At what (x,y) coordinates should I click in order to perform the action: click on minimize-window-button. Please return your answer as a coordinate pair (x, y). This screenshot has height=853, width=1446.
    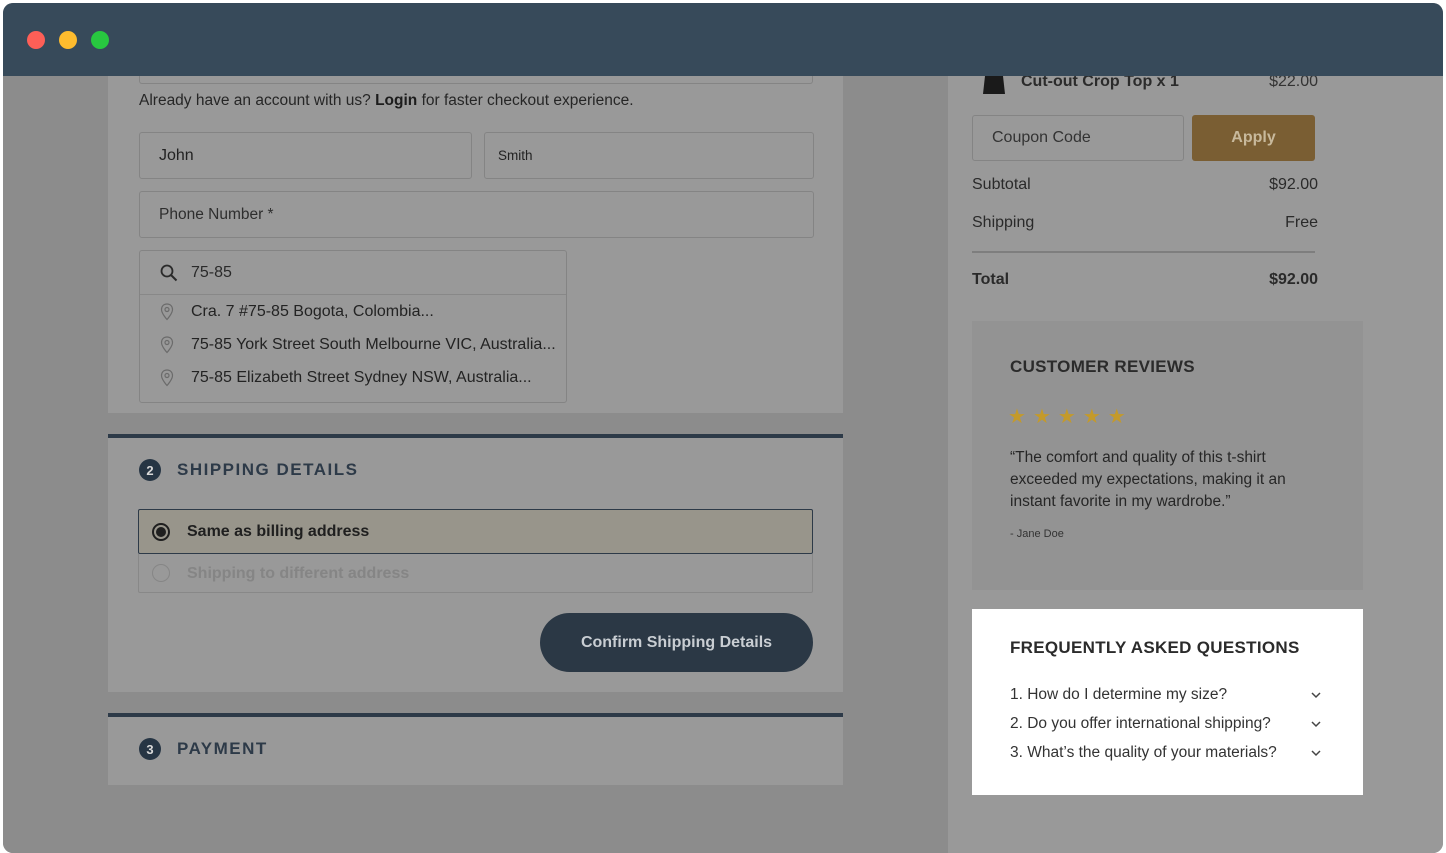
    Looking at the image, I should click on (68, 40).